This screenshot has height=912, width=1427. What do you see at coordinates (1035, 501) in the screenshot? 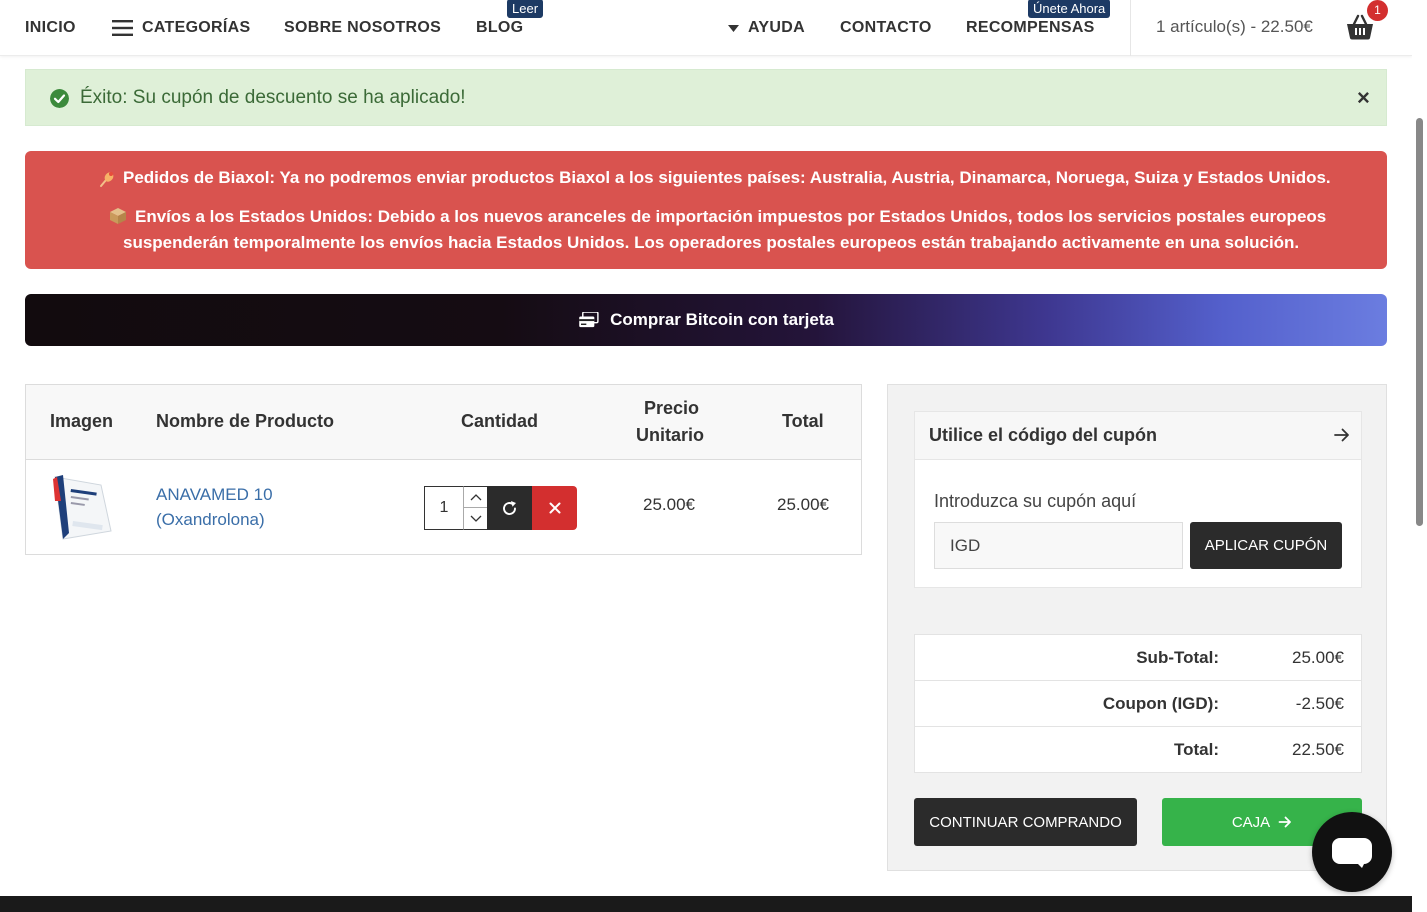
I see `coupon-label: Introduzca su cupón aquí` at bounding box center [1035, 501].